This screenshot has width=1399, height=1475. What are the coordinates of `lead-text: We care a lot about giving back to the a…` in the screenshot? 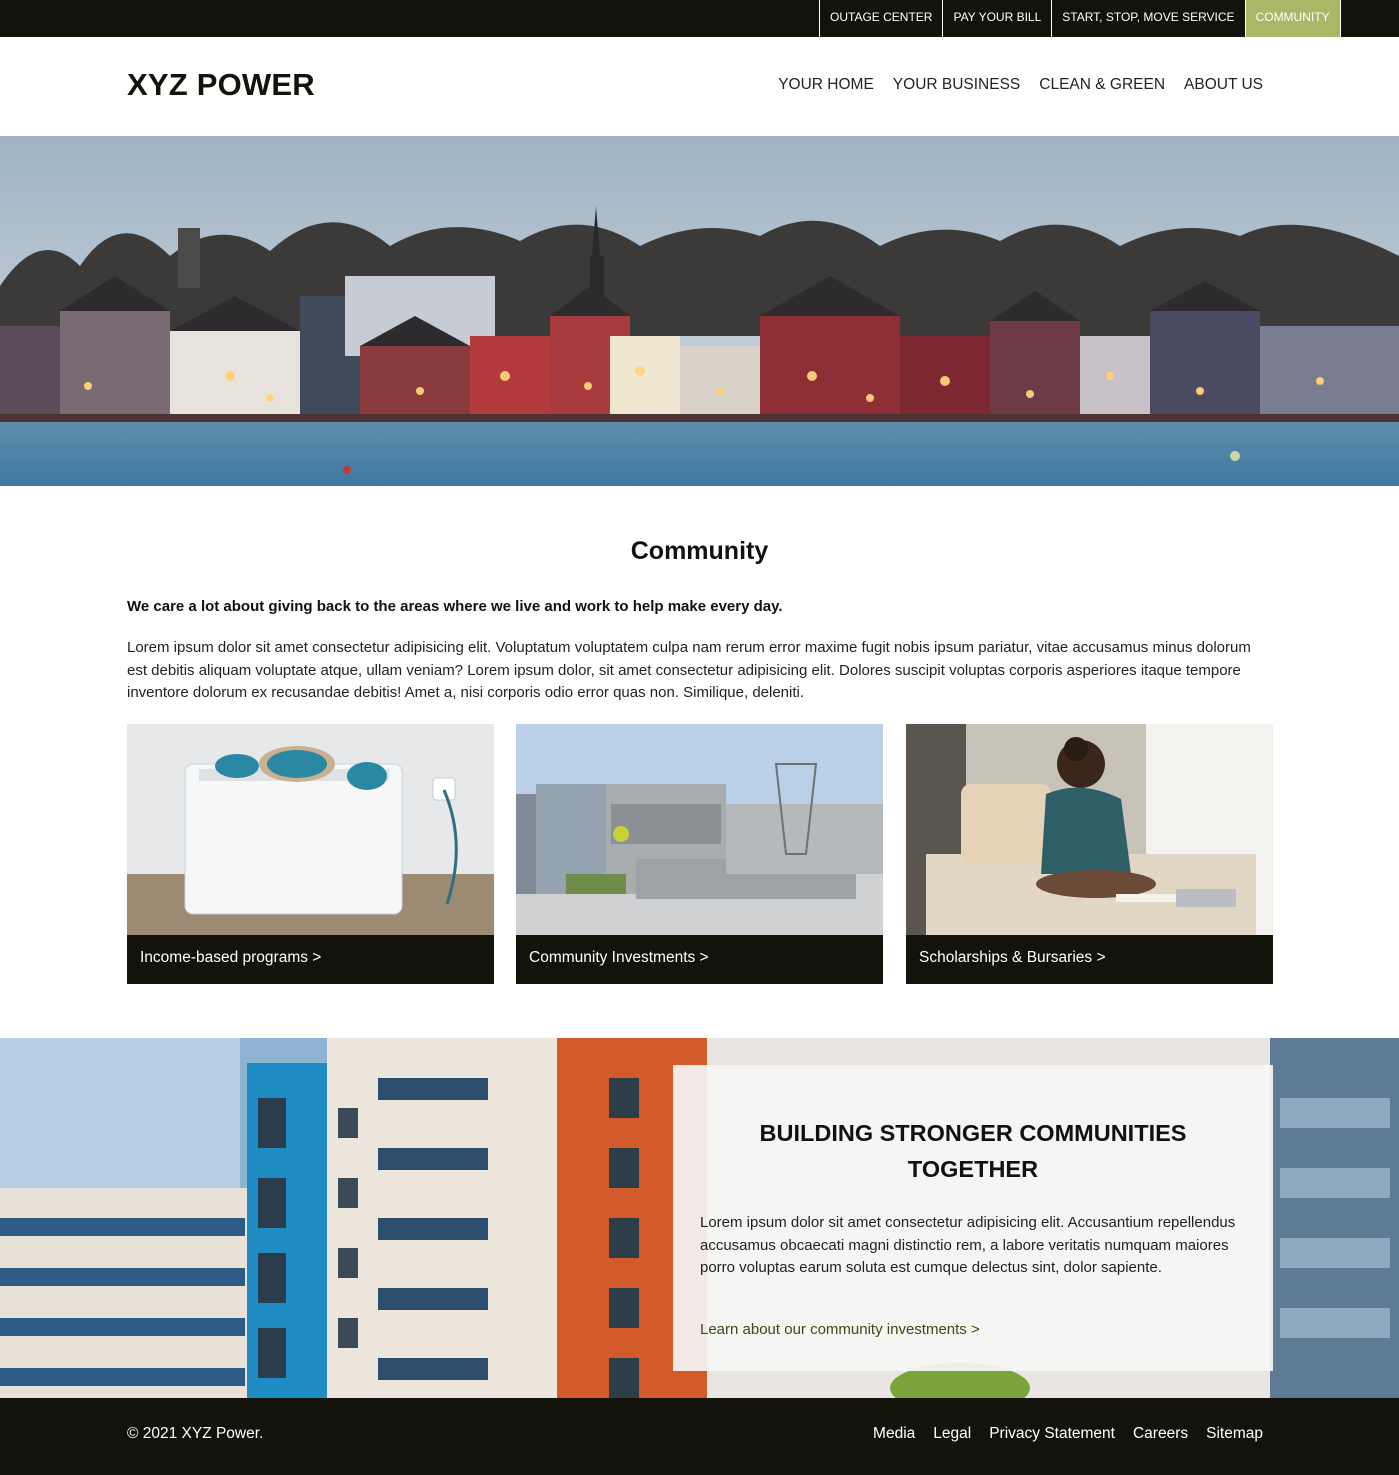 It's located at (455, 606).